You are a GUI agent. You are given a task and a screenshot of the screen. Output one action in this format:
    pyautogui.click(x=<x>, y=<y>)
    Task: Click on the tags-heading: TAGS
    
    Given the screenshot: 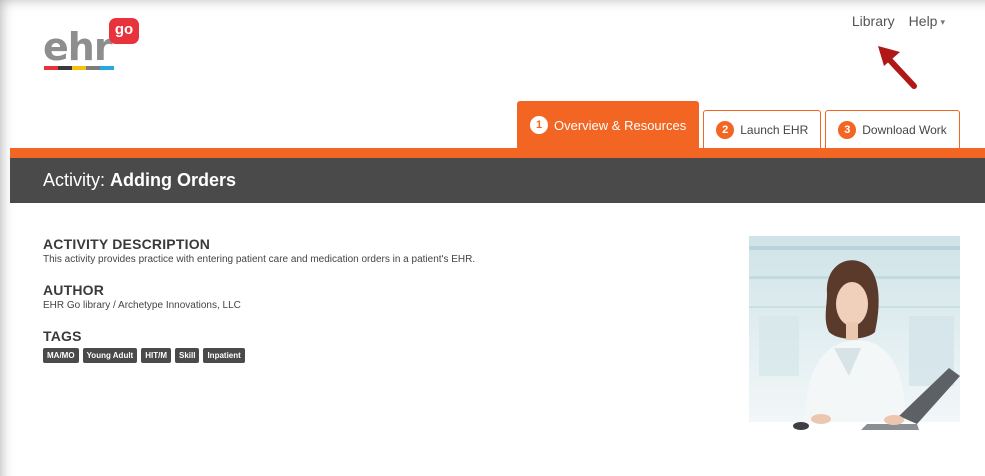 What is the action you would take?
    pyautogui.click(x=62, y=336)
    